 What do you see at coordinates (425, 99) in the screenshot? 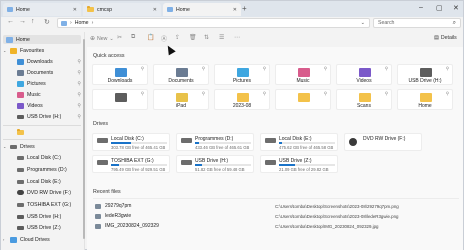
I see `quick-access-item: ⚲ Home` at bounding box center [425, 99].